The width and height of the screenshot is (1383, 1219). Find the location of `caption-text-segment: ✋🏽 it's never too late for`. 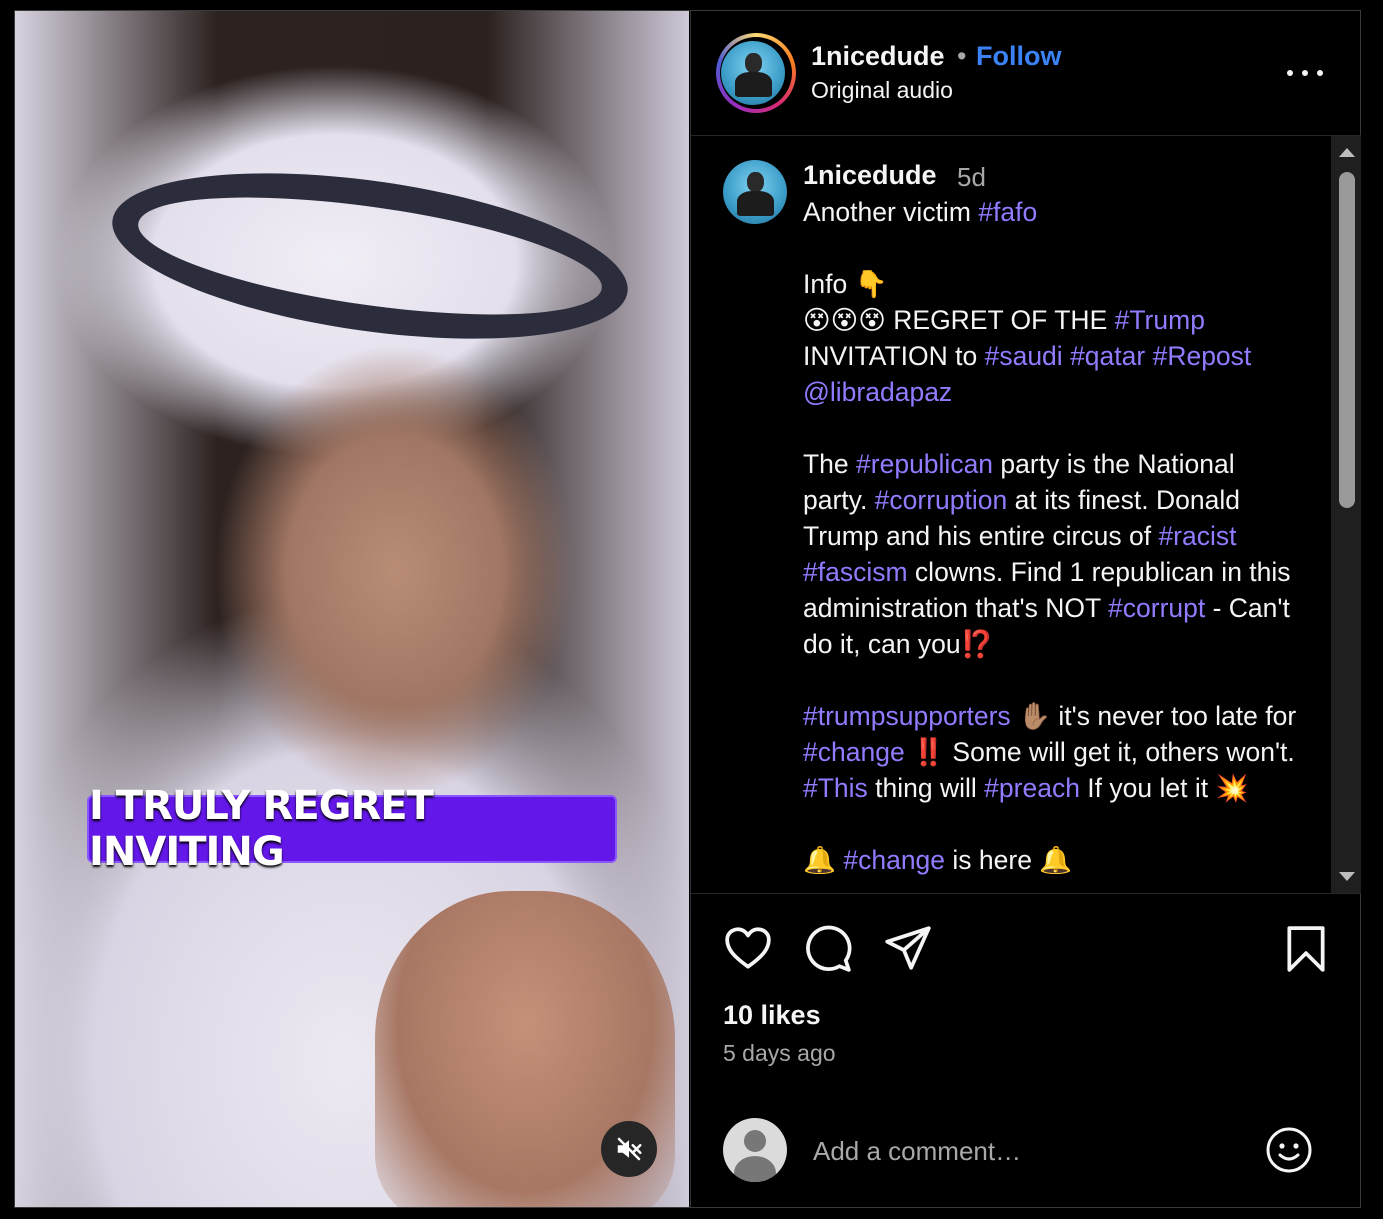

caption-text-segment: ✋🏽 it's never too late for is located at coordinates (1153, 716).